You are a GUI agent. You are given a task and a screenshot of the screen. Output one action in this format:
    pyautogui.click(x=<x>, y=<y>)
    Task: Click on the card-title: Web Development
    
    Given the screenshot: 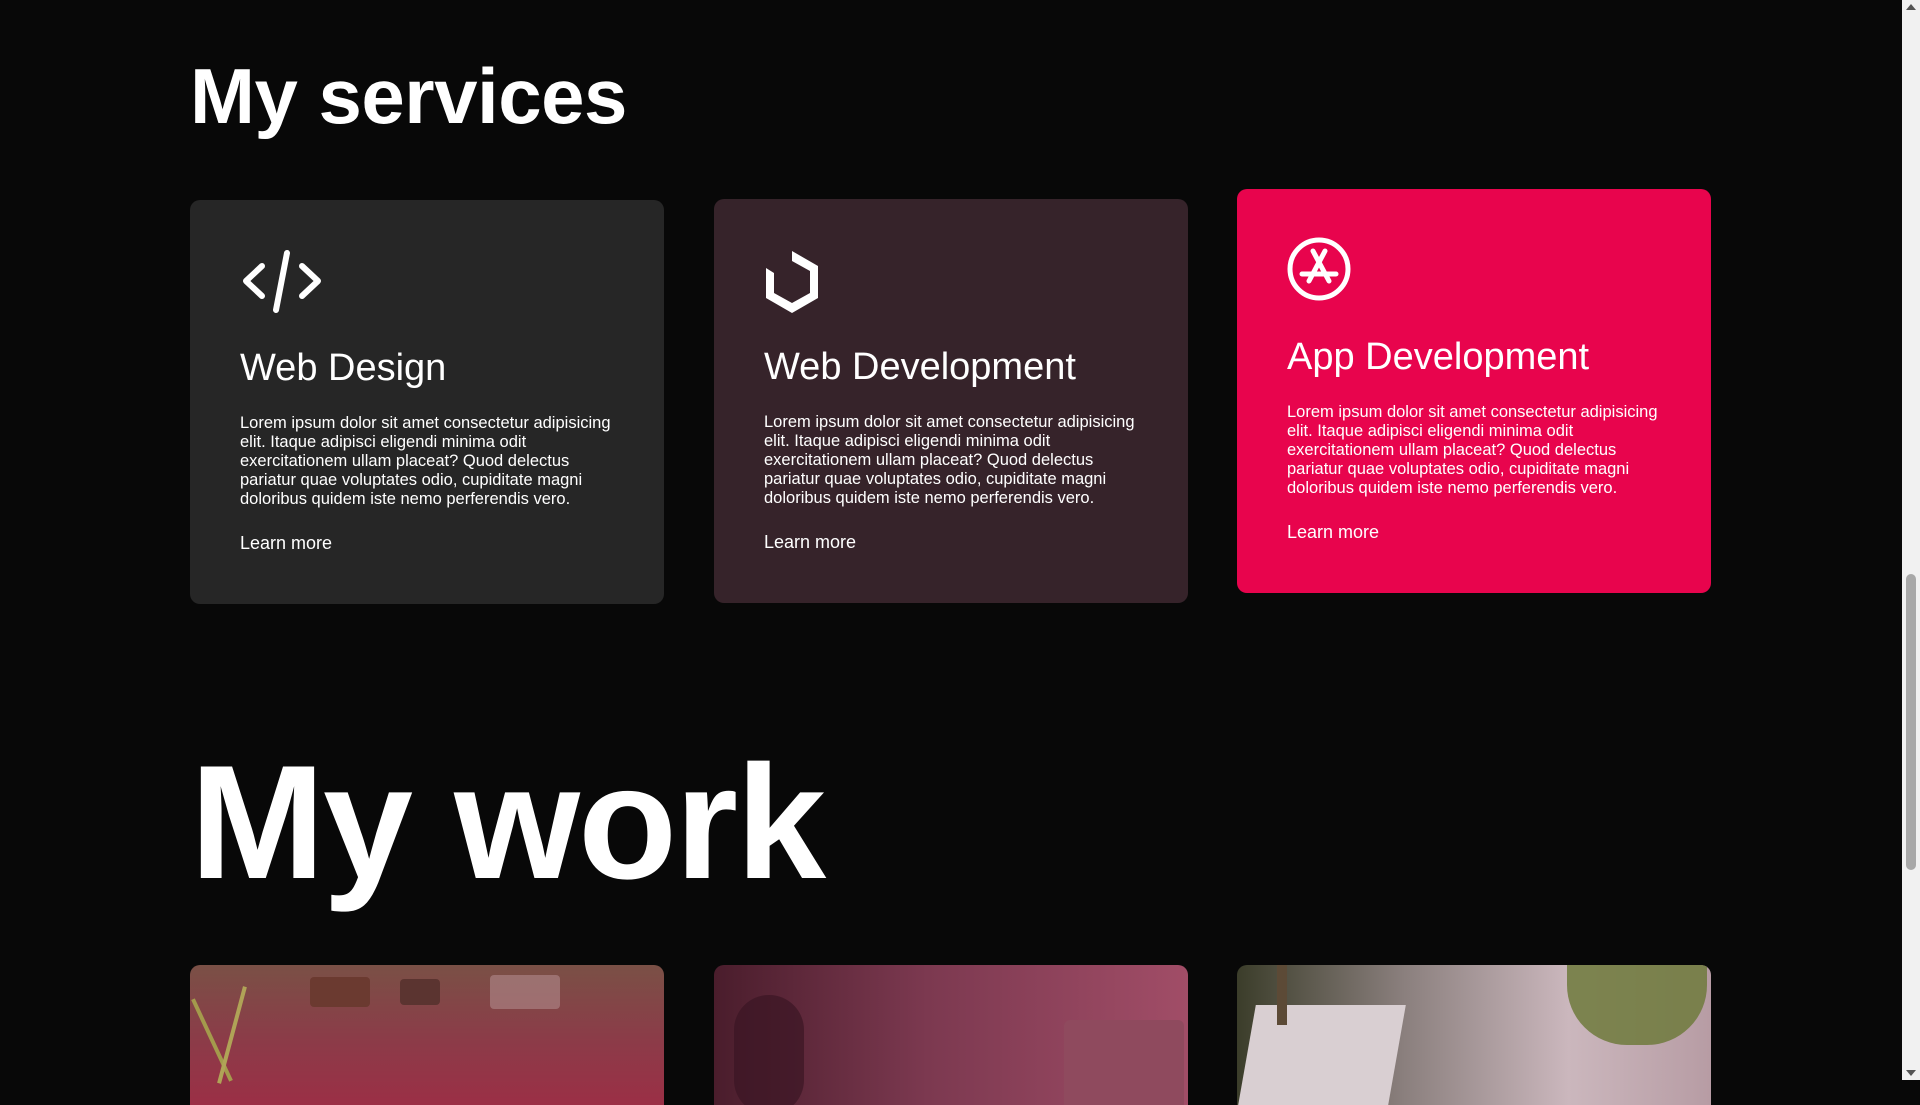 What is the action you would take?
    pyautogui.click(x=920, y=367)
    